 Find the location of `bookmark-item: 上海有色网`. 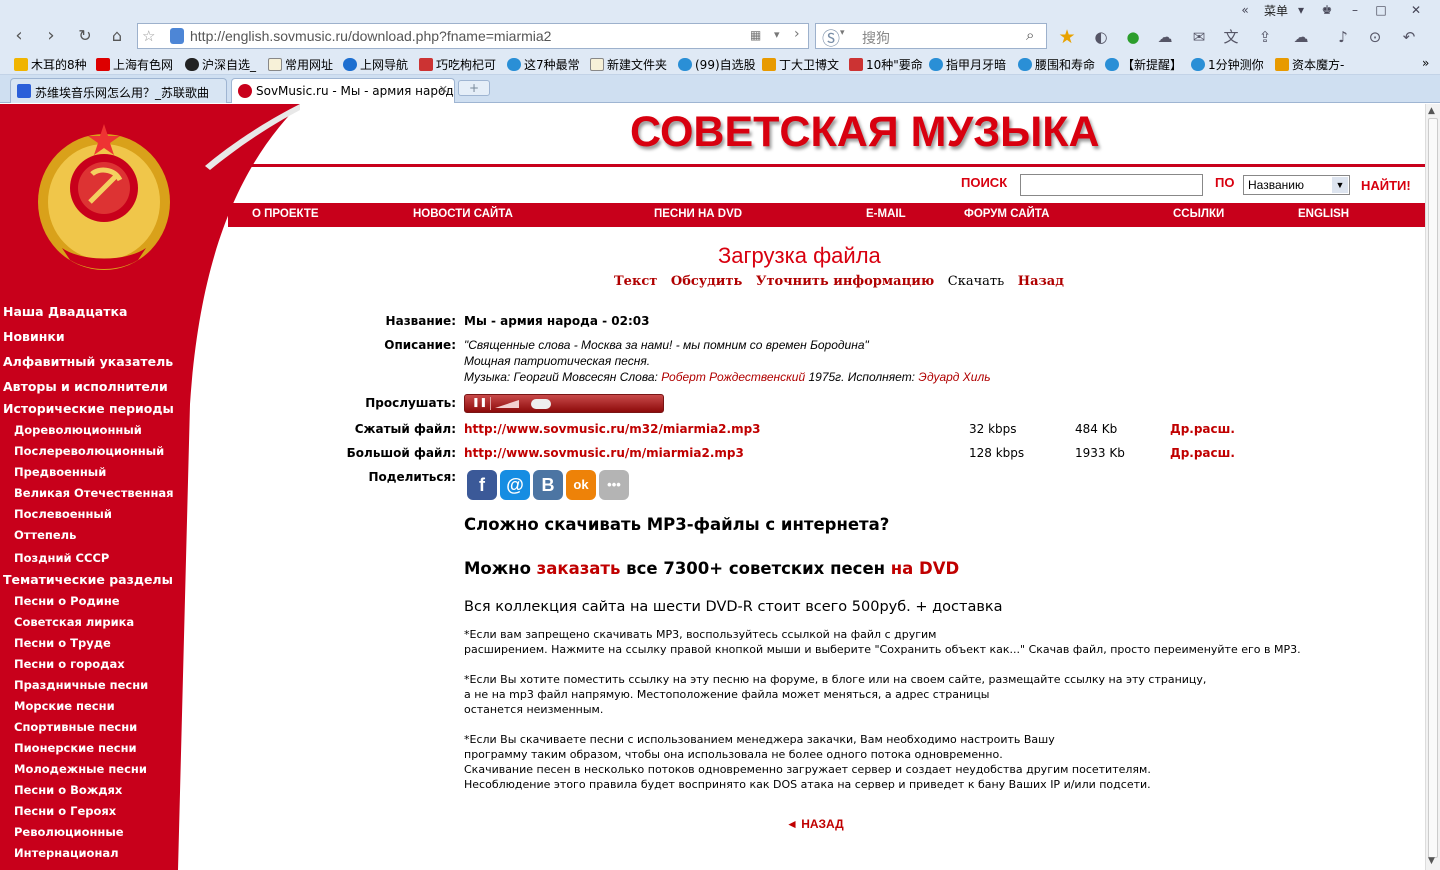

bookmark-item: 上海有色网 is located at coordinates (134, 64).